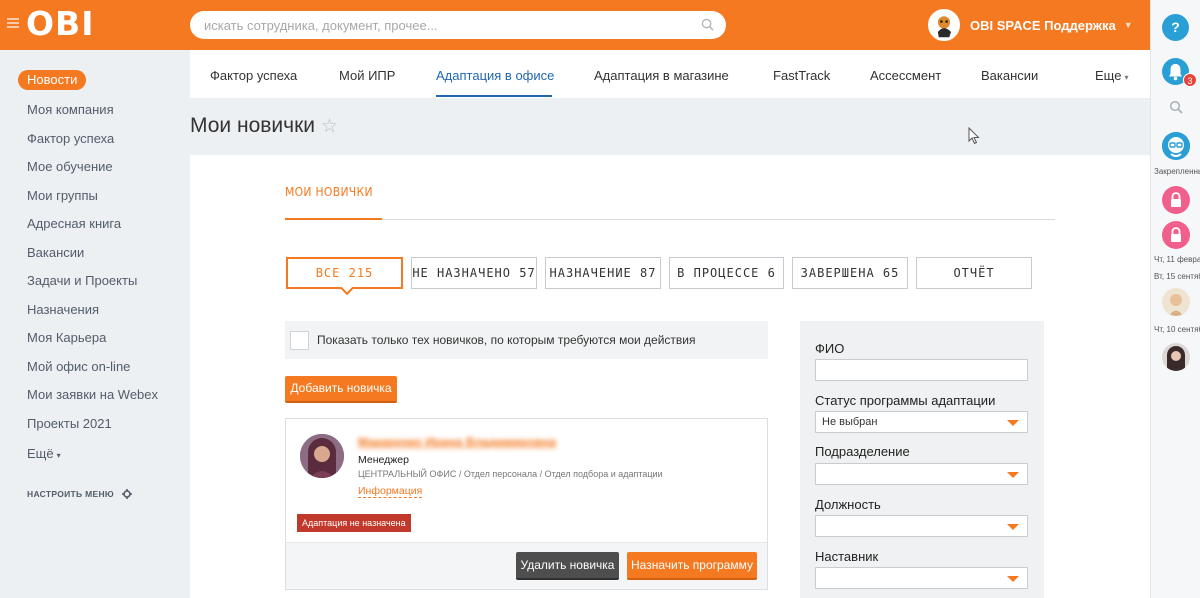 This screenshot has height=598, width=1200. I want to click on nav-item-success-factor: Фактор успеха, so click(70, 138).